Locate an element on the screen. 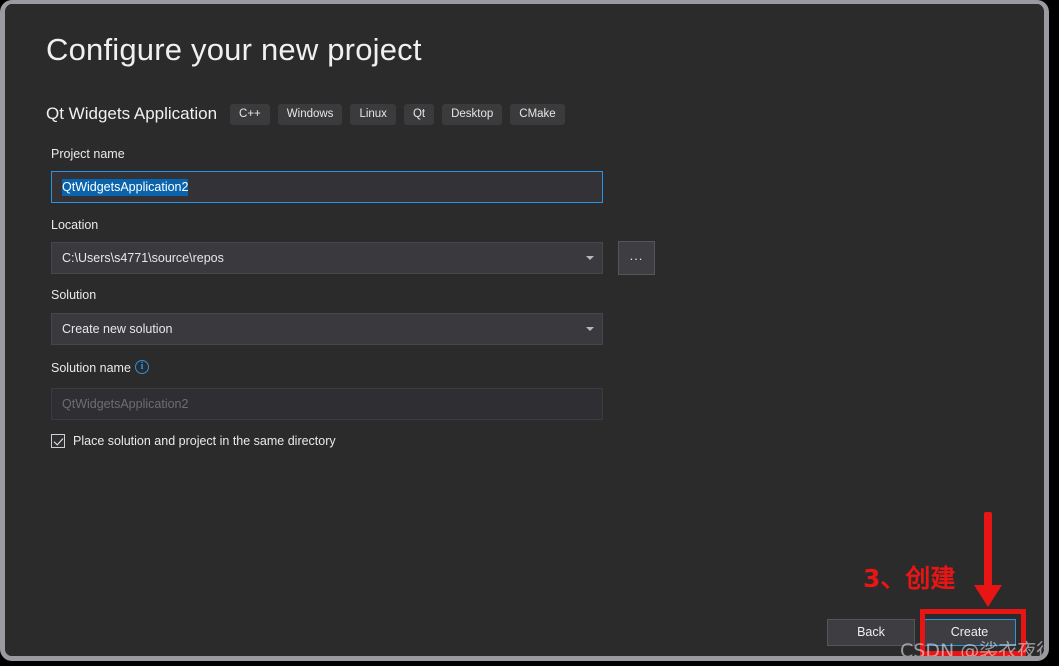 This screenshot has height=666, width=1059. solution-name-placeholder: QtWidgetsApplication2 is located at coordinates (125, 404).